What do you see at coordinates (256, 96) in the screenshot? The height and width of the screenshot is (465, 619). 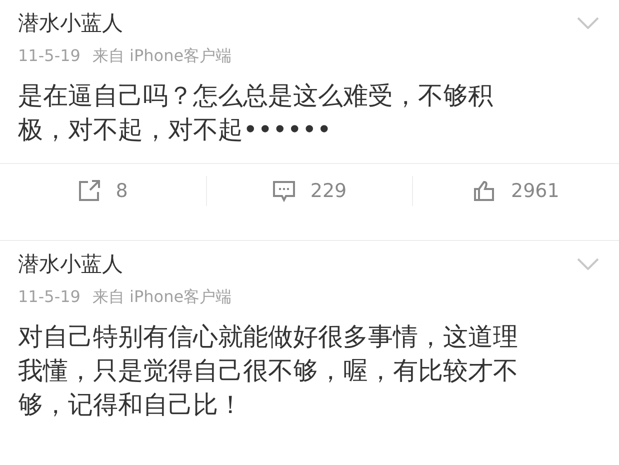 I see `post-text: 是在逼自己吗？怎么总是这么难受，不够积` at bounding box center [256, 96].